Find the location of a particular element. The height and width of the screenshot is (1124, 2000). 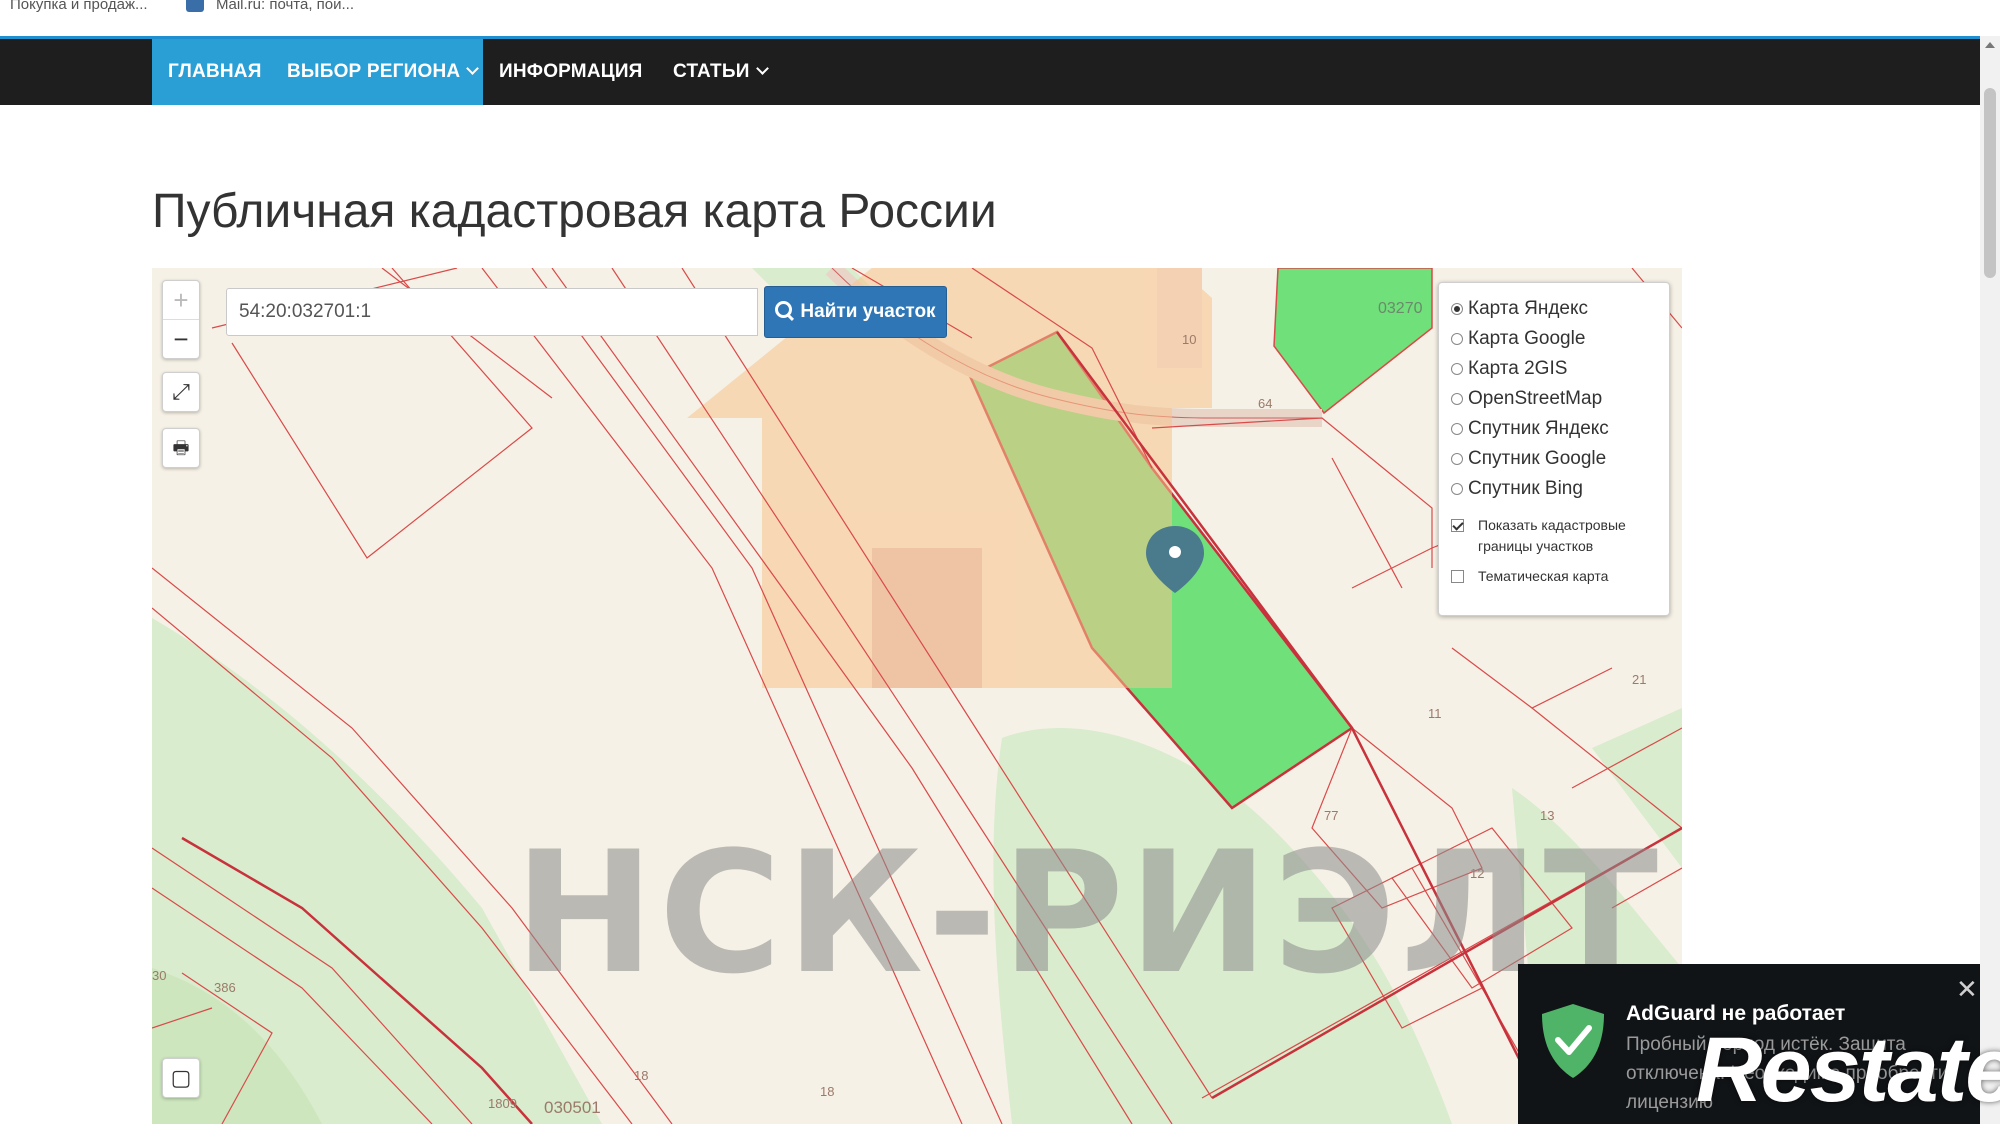

expand-icon: ⤢ is located at coordinates (181, 391).